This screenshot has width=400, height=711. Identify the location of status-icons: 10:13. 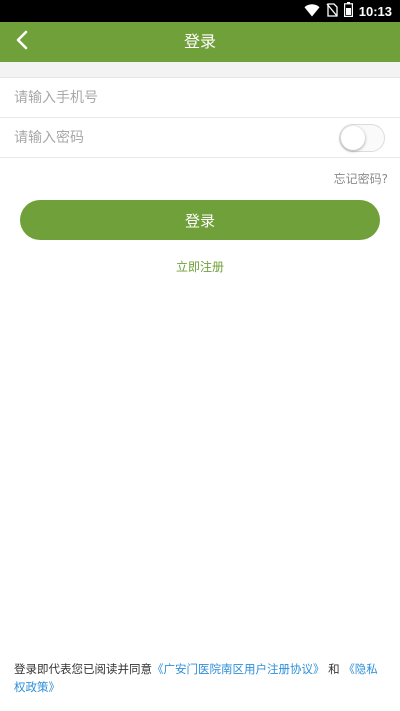
(348, 11).